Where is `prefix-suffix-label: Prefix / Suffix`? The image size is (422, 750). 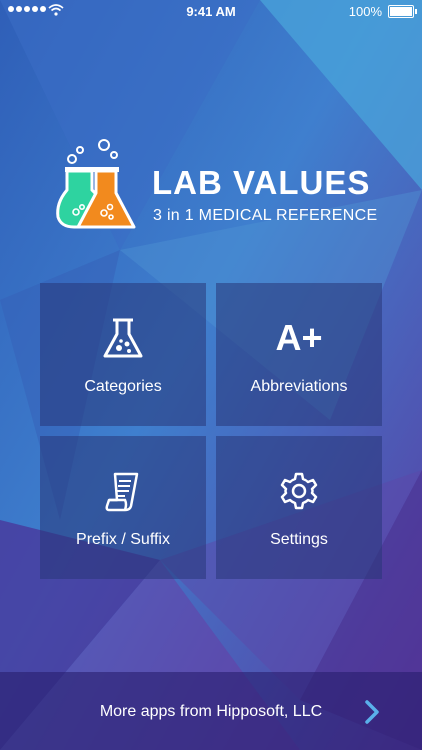
prefix-suffix-label: Prefix / Suffix is located at coordinates (123, 539).